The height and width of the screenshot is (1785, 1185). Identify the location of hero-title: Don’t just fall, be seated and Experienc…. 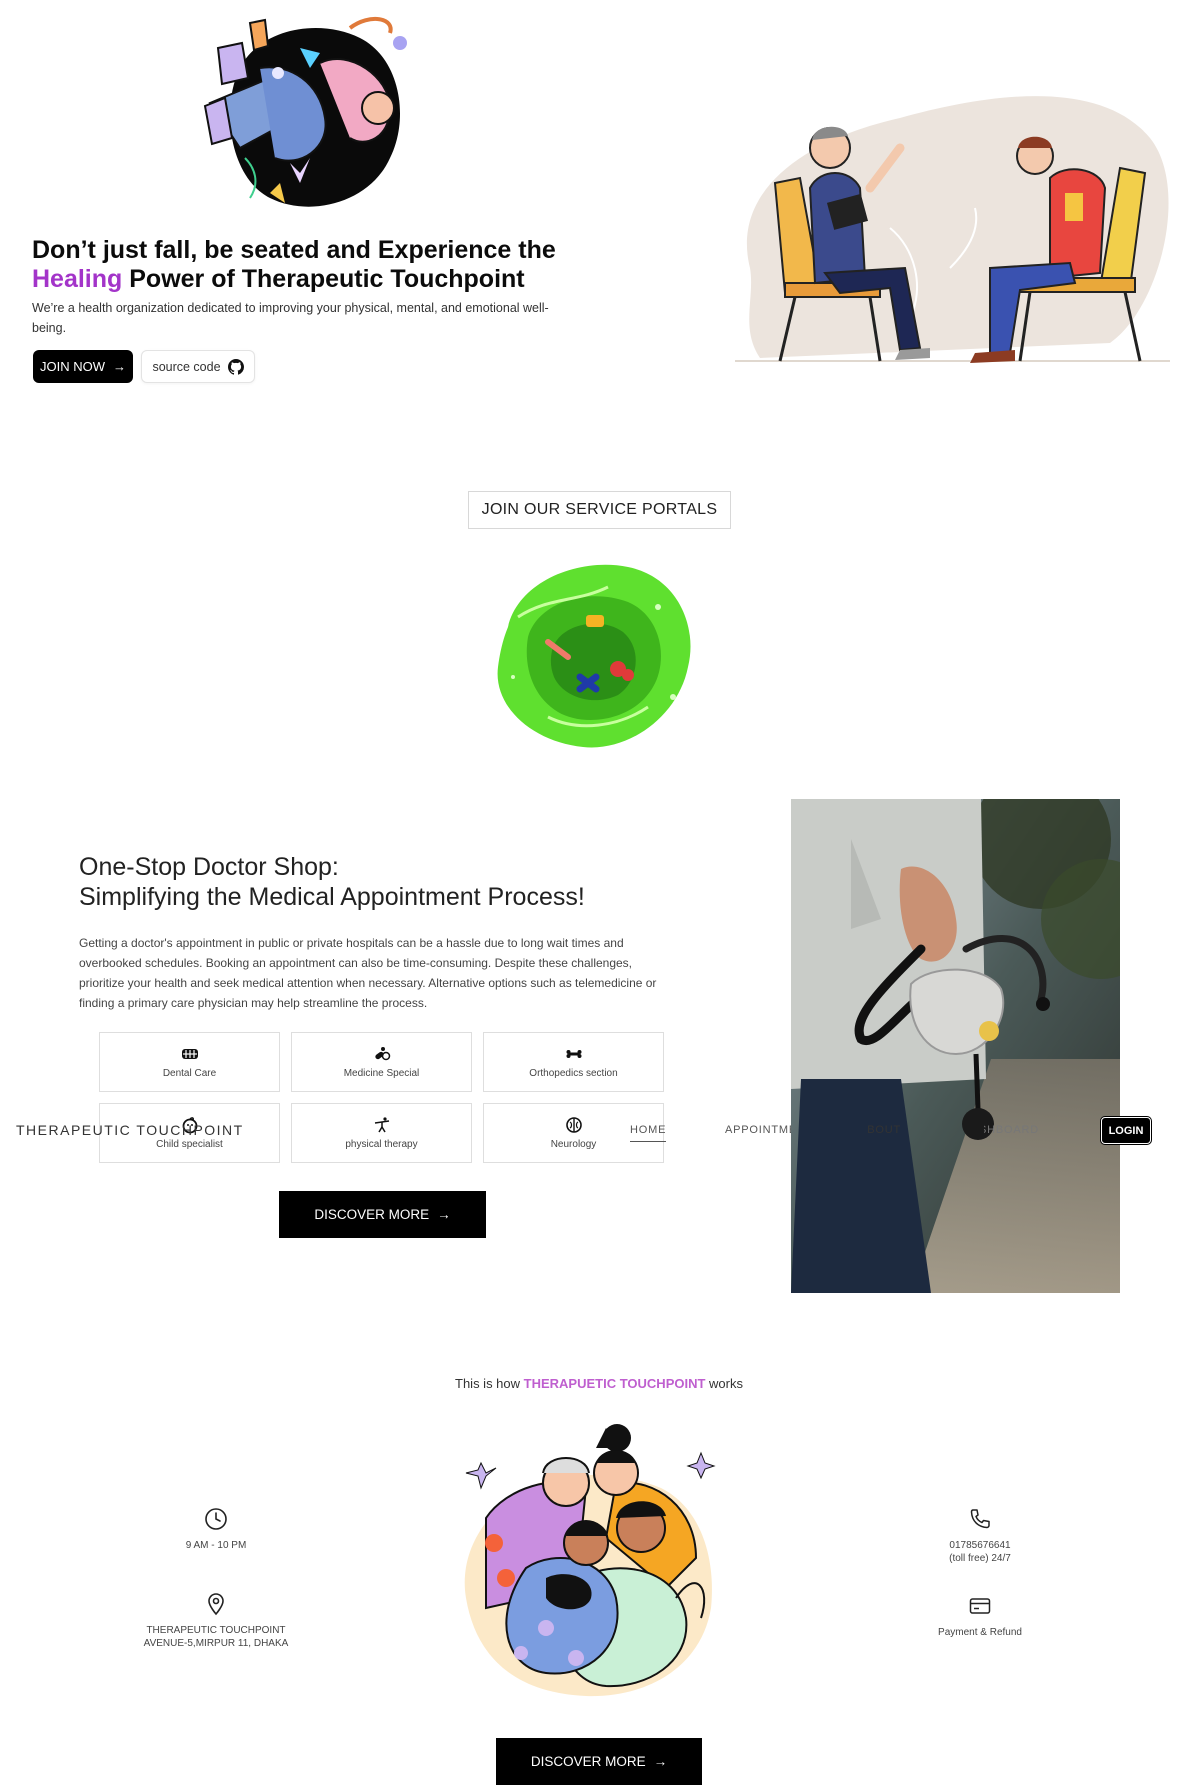
(332, 265).